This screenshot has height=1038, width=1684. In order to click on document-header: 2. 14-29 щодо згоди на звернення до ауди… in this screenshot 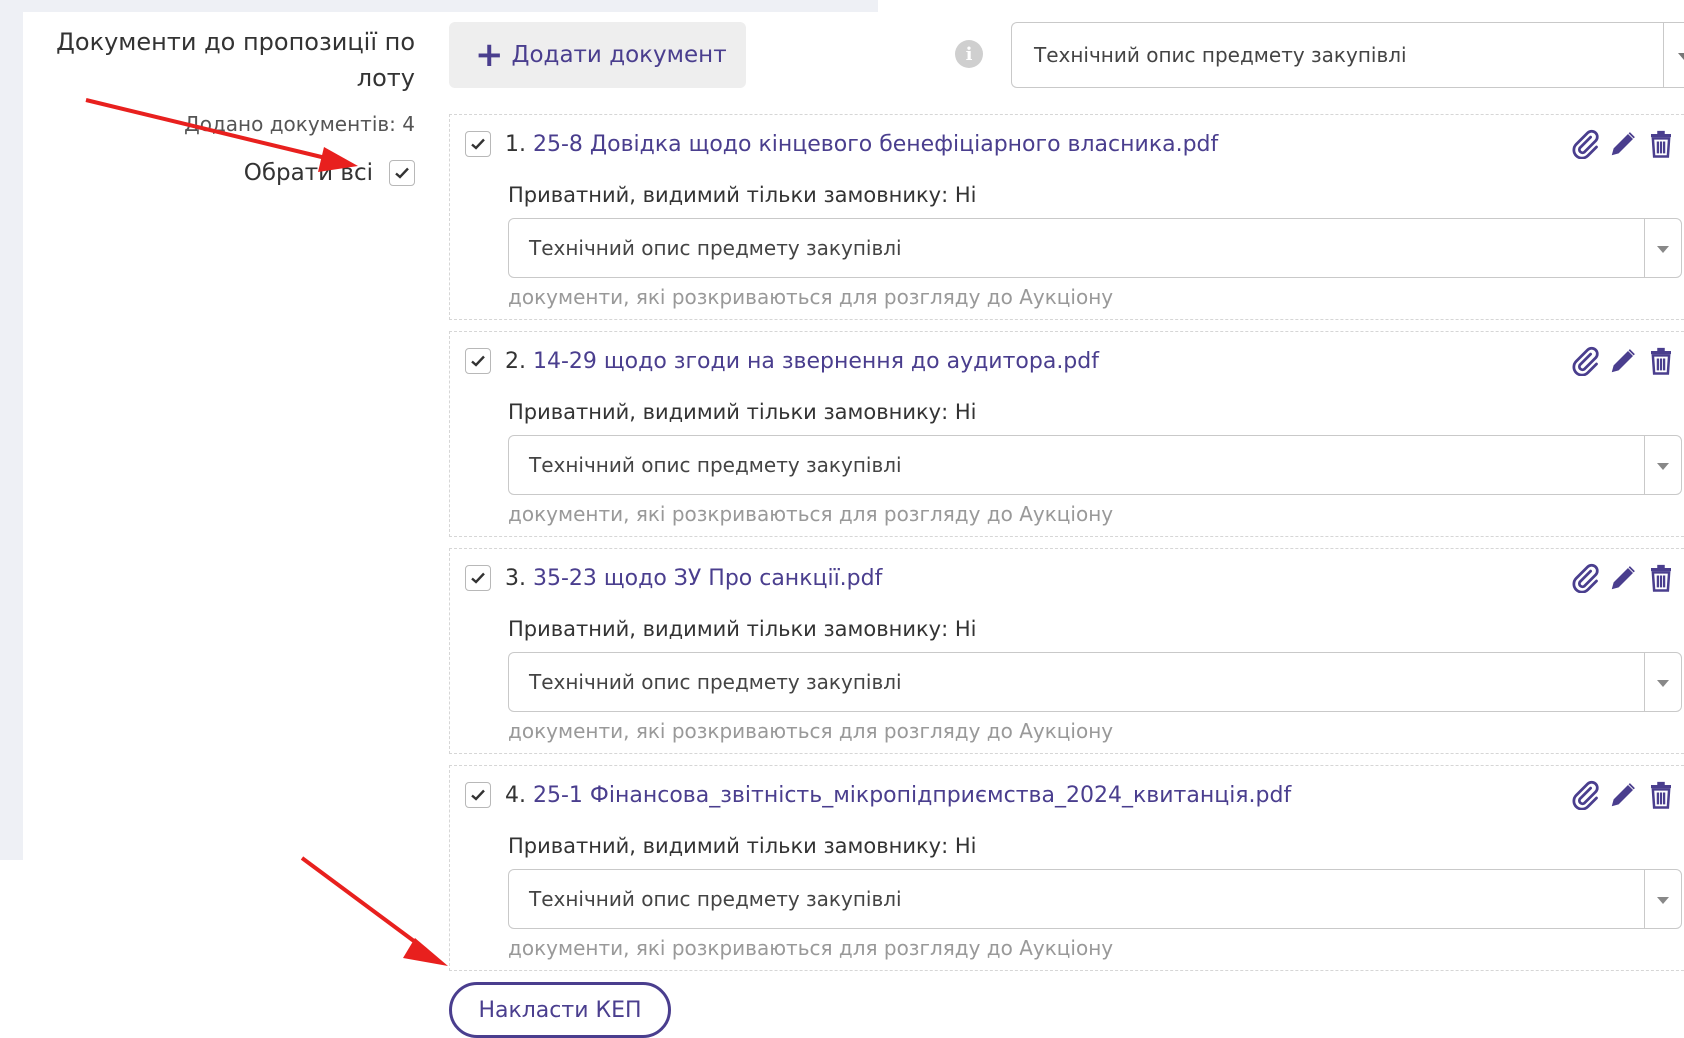, I will do `click(782, 361)`.